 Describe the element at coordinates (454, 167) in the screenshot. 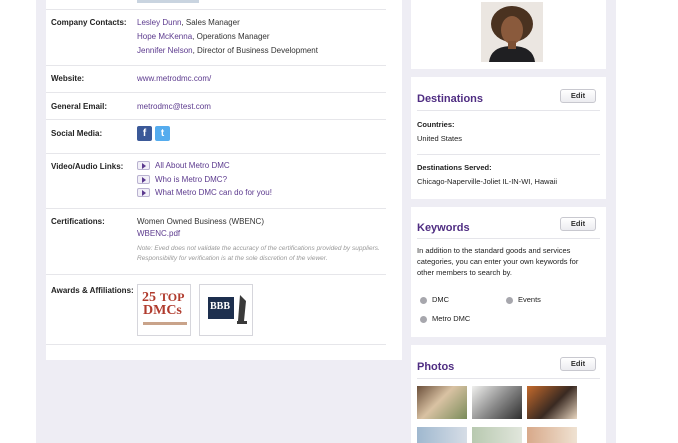

I see `destinations-served-label: Destinations Served:` at that location.